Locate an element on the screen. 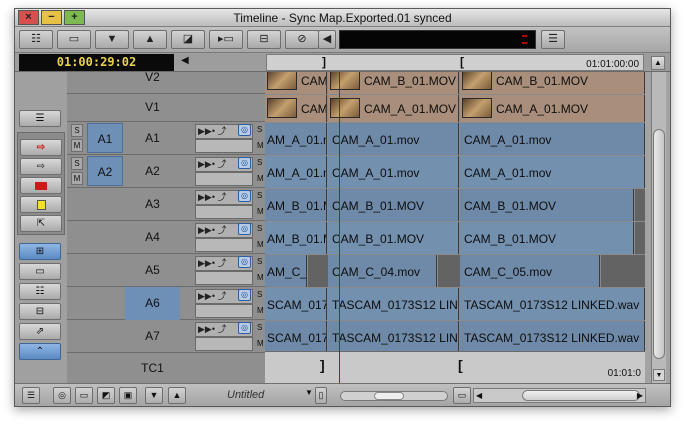  clip-a2-2: CAM_A_01.mov is located at coordinates (552, 172).